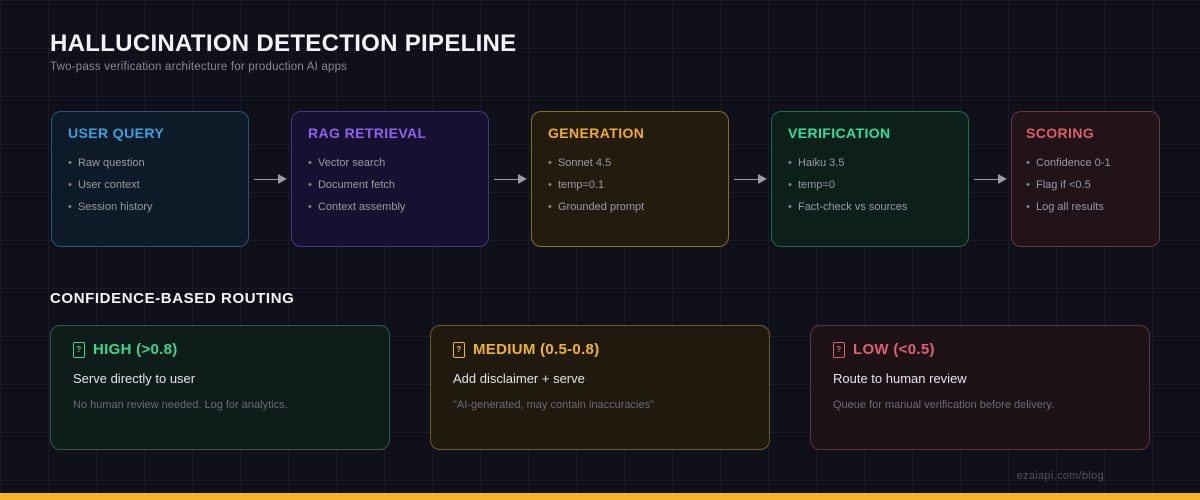 Image resolution: width=1200 pixels, height=500 pixels. I want to click on route-title: HIGH (>0.8), so click(220, 349).